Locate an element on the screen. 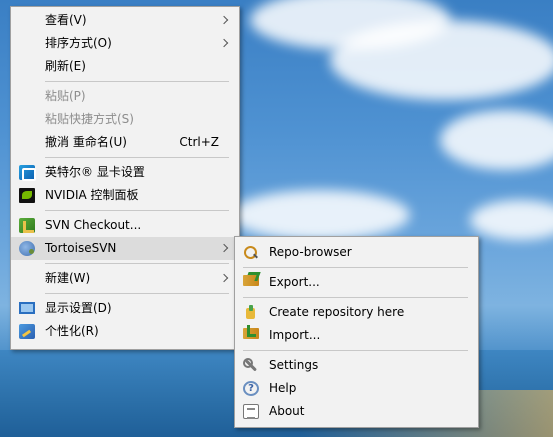 Image resolution: width=553 pixels, height=437 pixels. menu-item-paste: 粘贴(P) is located at coordinates (125, 96).